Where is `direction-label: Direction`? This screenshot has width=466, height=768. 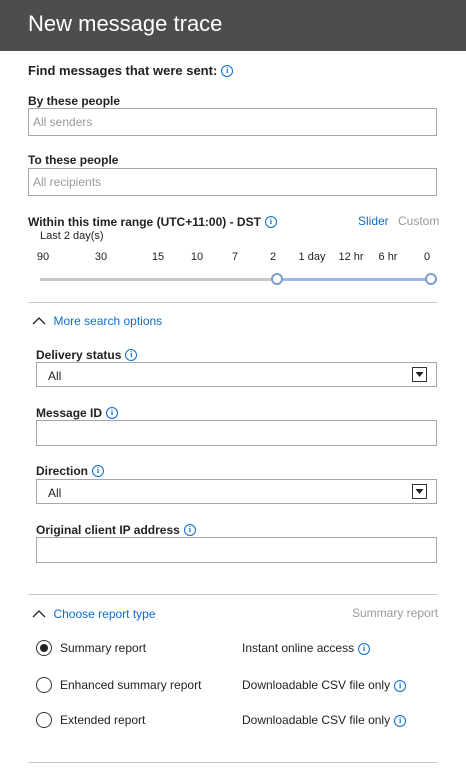
direction-label: Direction is located at coordinates (62, 471).